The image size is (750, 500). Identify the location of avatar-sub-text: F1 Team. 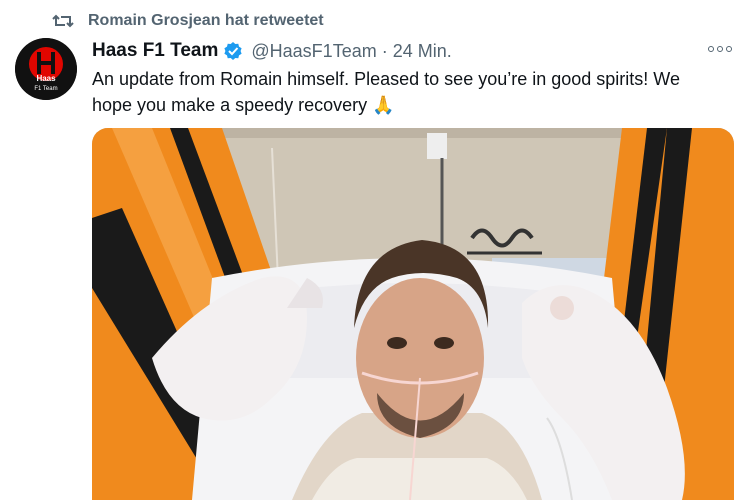
(45, 89).